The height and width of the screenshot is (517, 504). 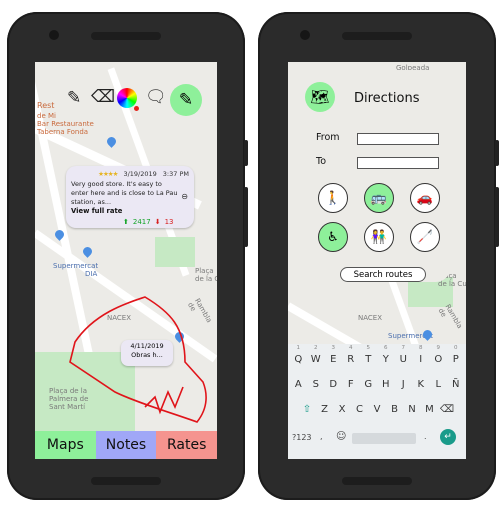 I want to click on downvote-icon: ⬇, so click(x=158, y=222).